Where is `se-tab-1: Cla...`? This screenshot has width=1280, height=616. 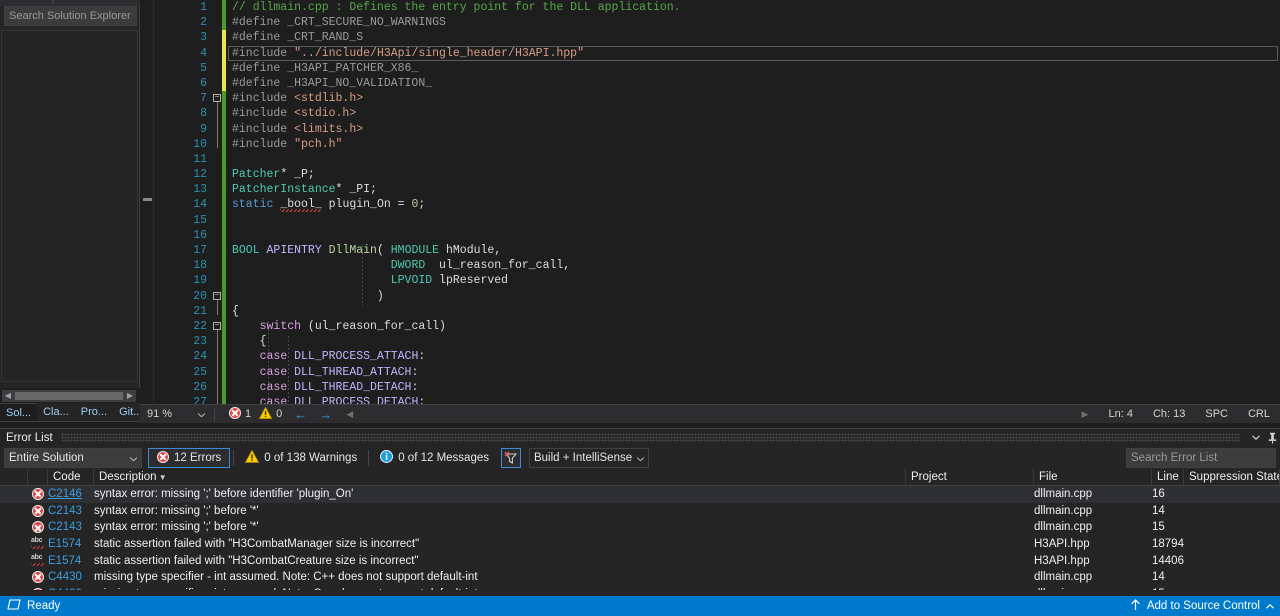
se-tab-1: Cla... is located at coordinates (56, 412).